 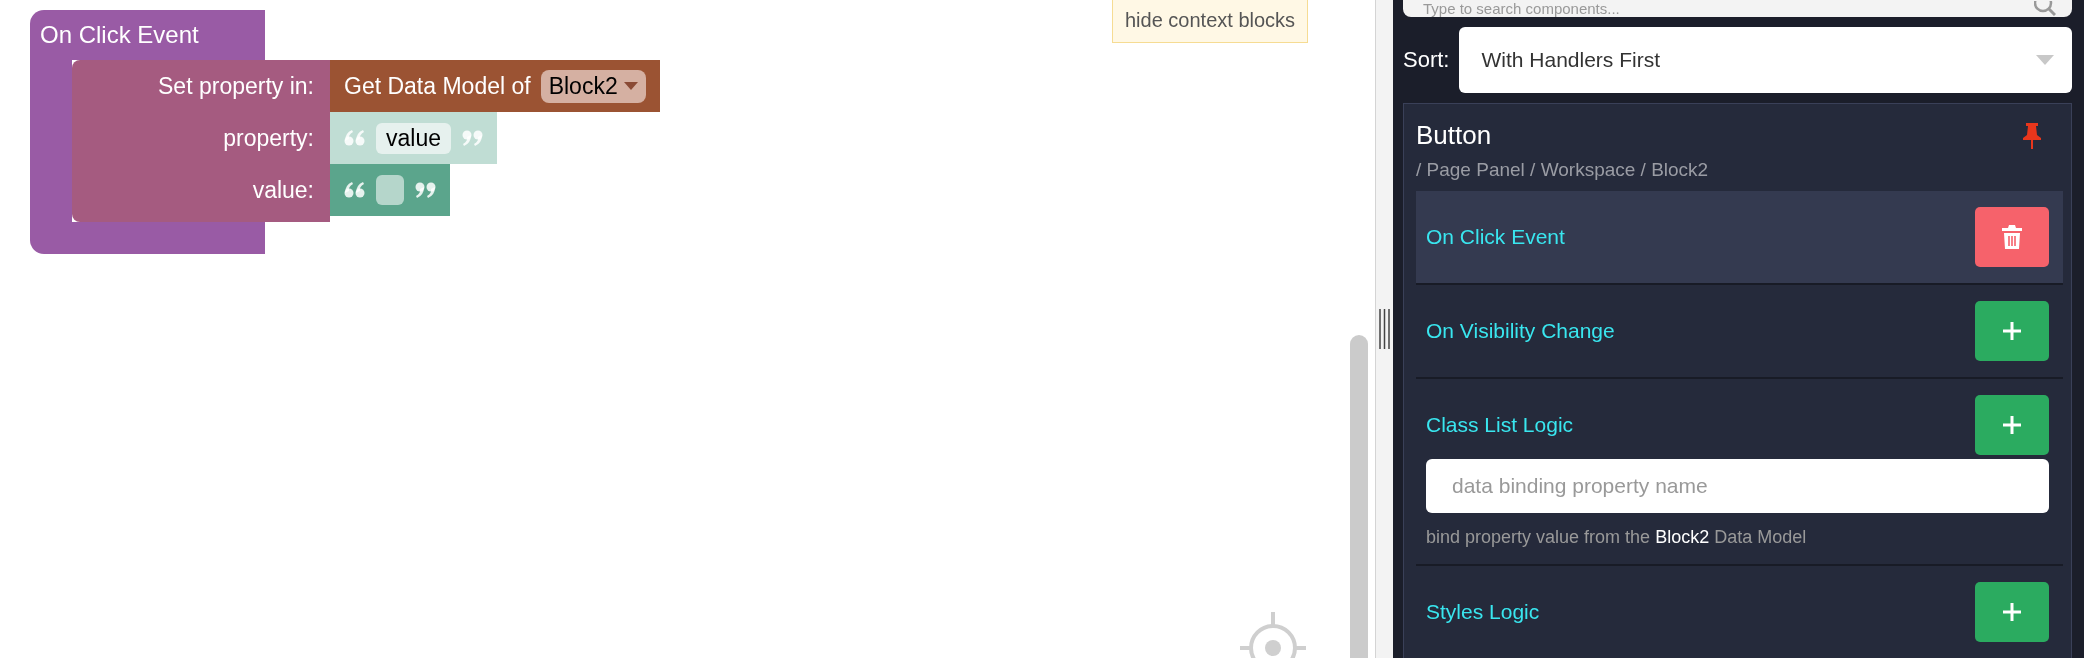 What do you see at coordinates (1739, 238) in the screenshot?
I see `handler-item: On Click Event` at bounding box center [1739, 238].